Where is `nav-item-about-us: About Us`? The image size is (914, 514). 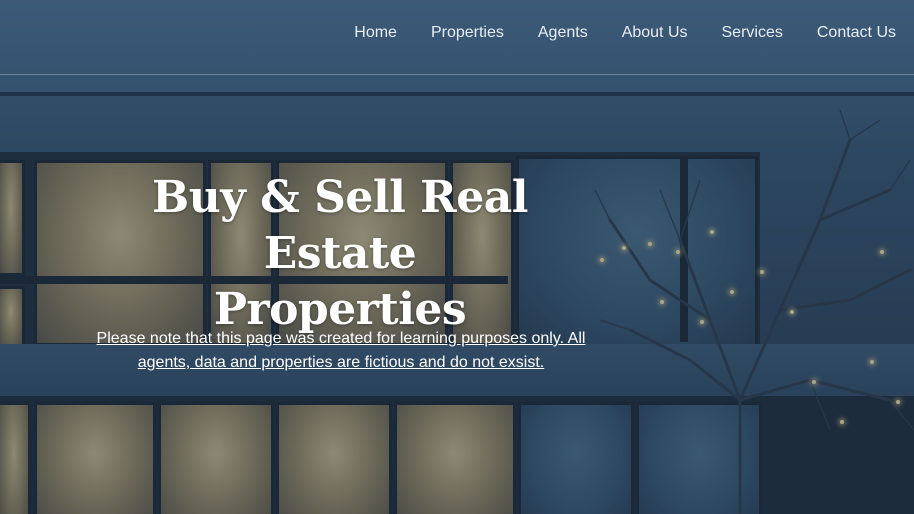
nav-item-about-us: About Us is located at coordinates (655, 32).